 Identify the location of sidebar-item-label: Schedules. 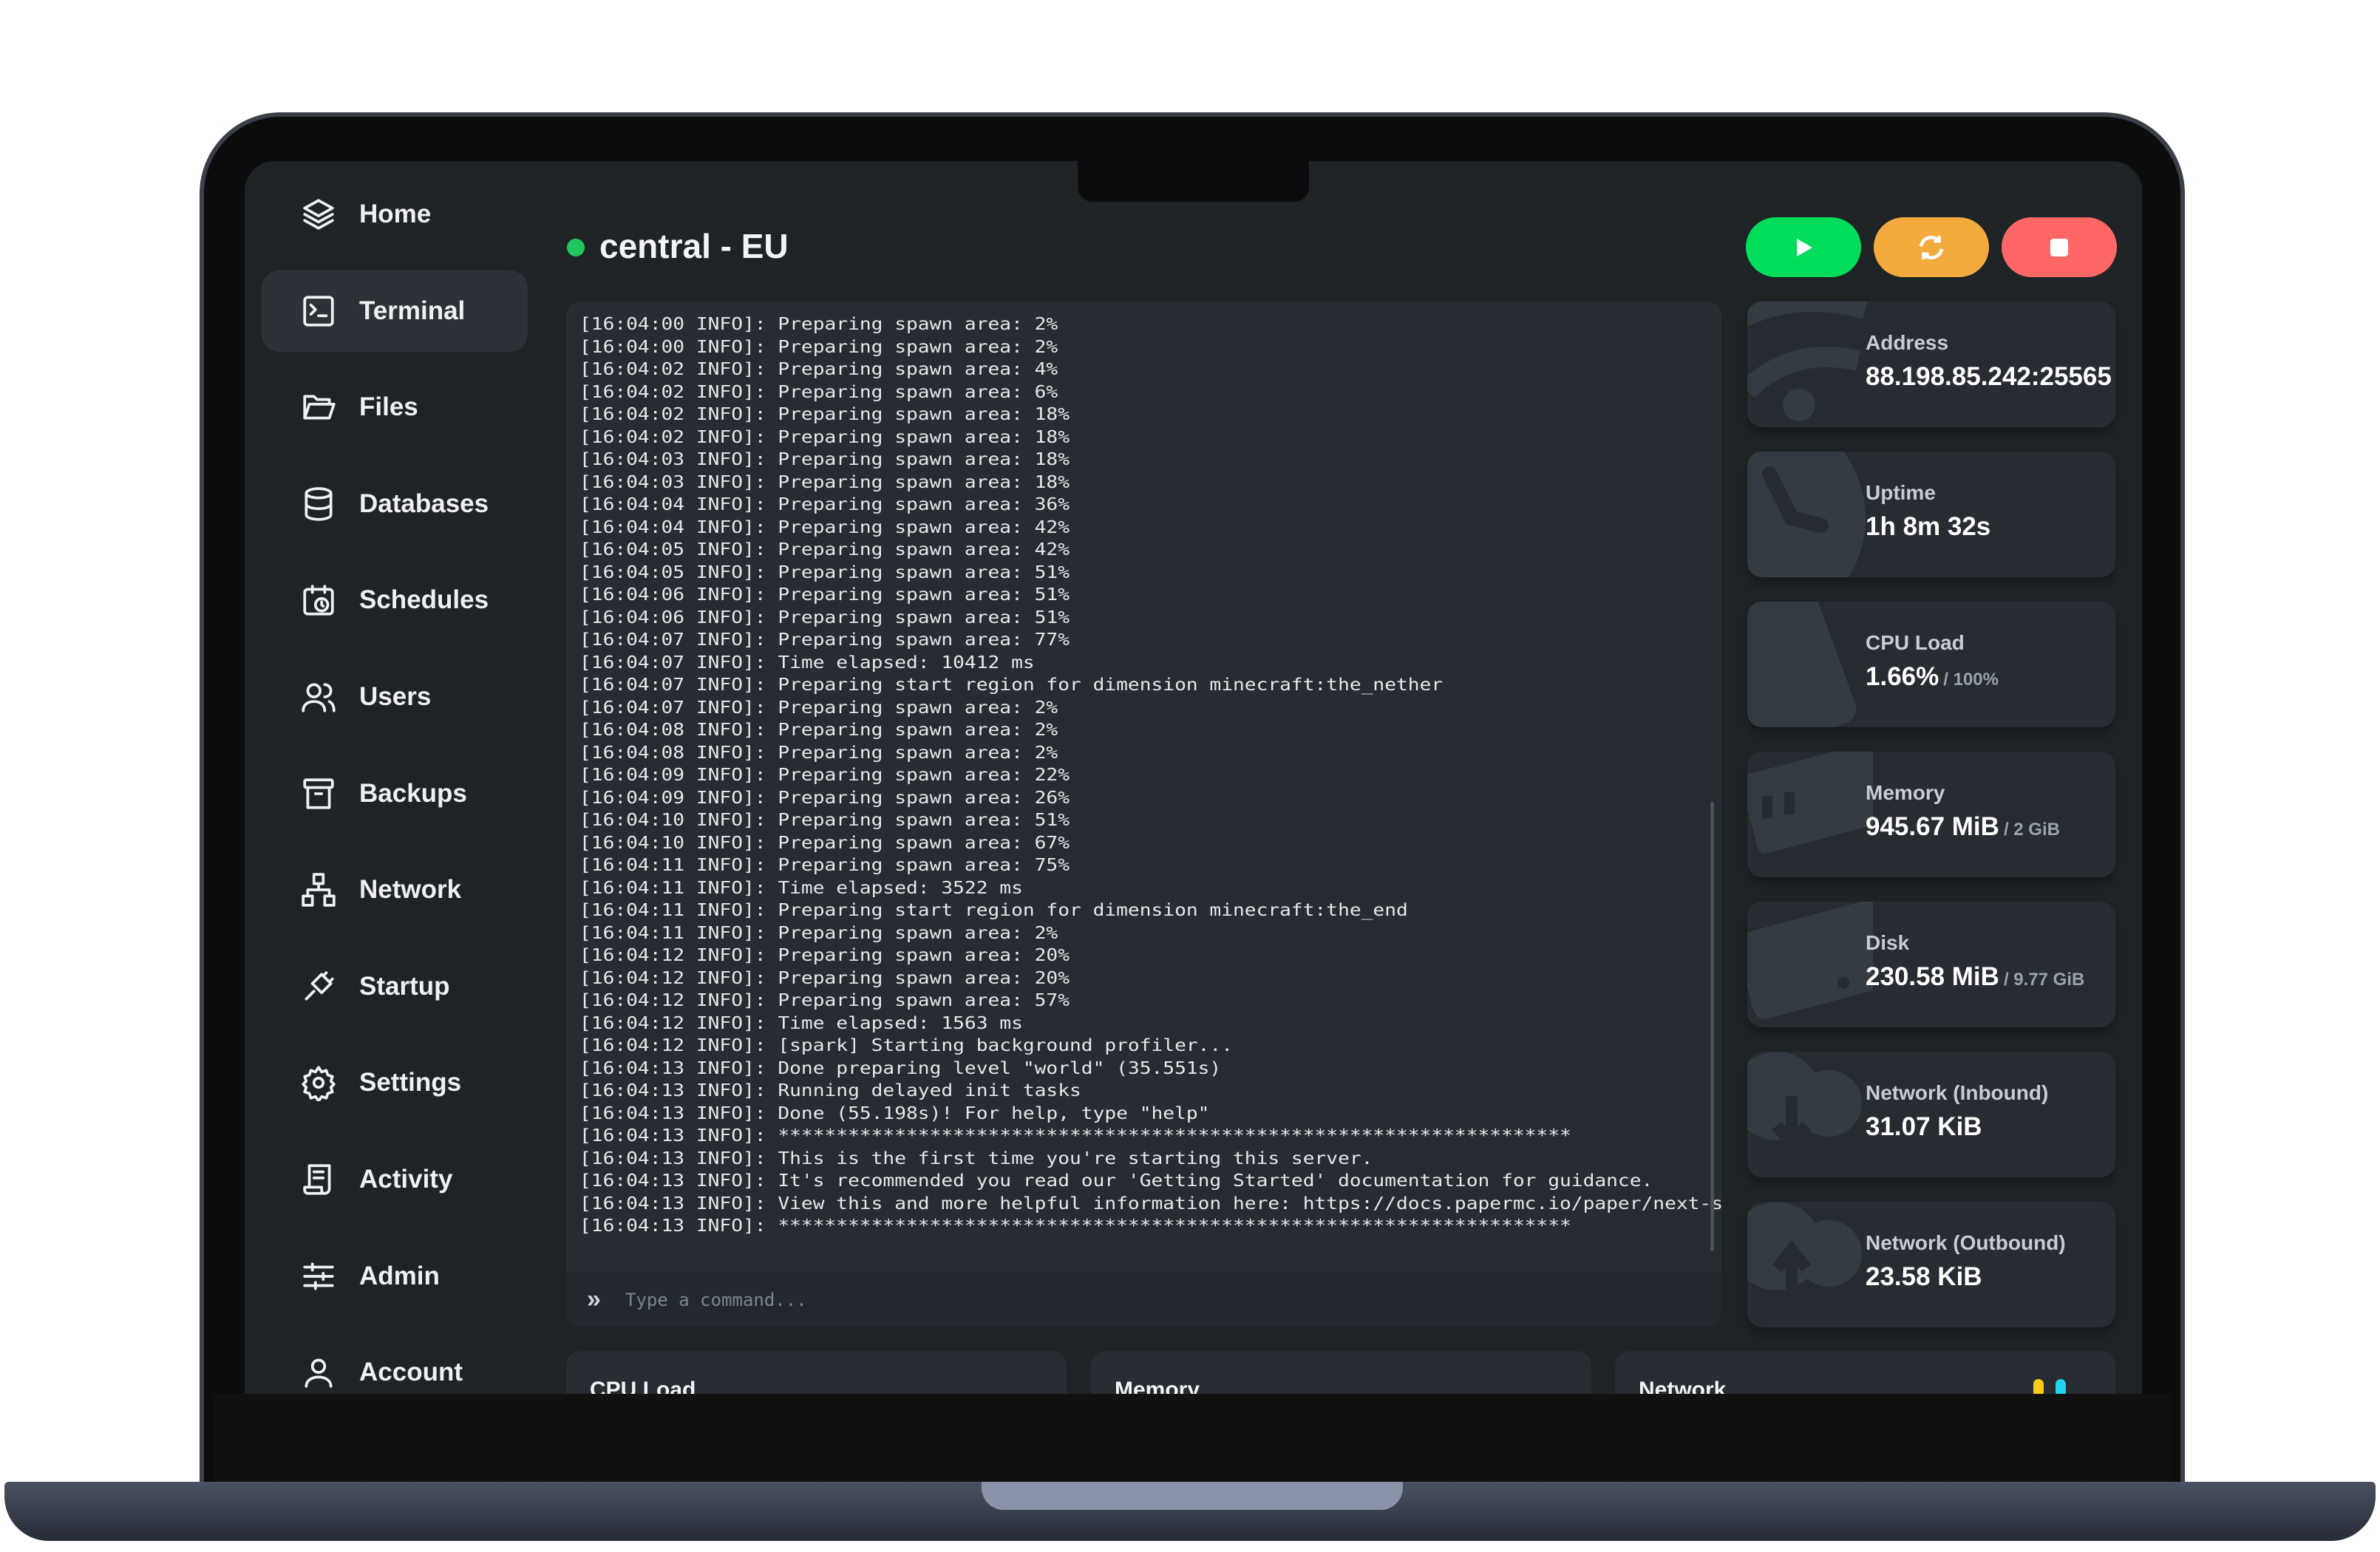
(424, 600).